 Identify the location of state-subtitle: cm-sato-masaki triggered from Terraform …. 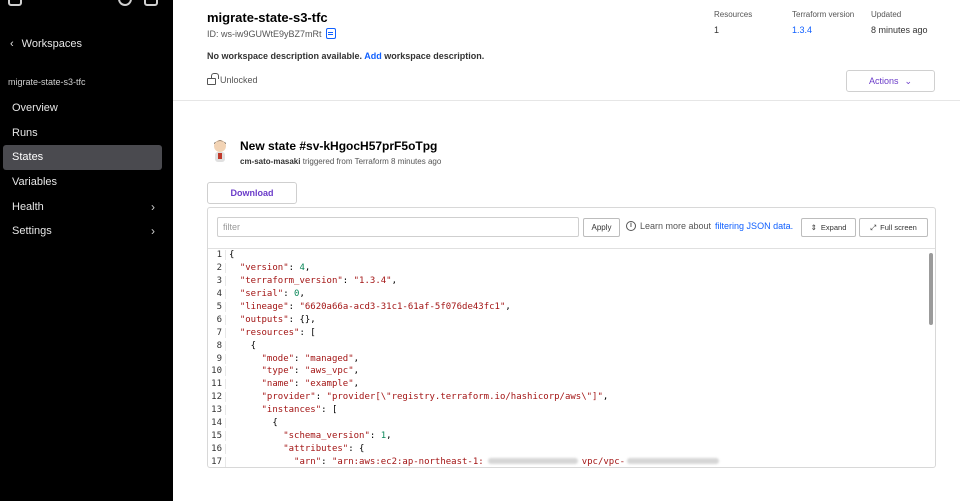
(340, 161).